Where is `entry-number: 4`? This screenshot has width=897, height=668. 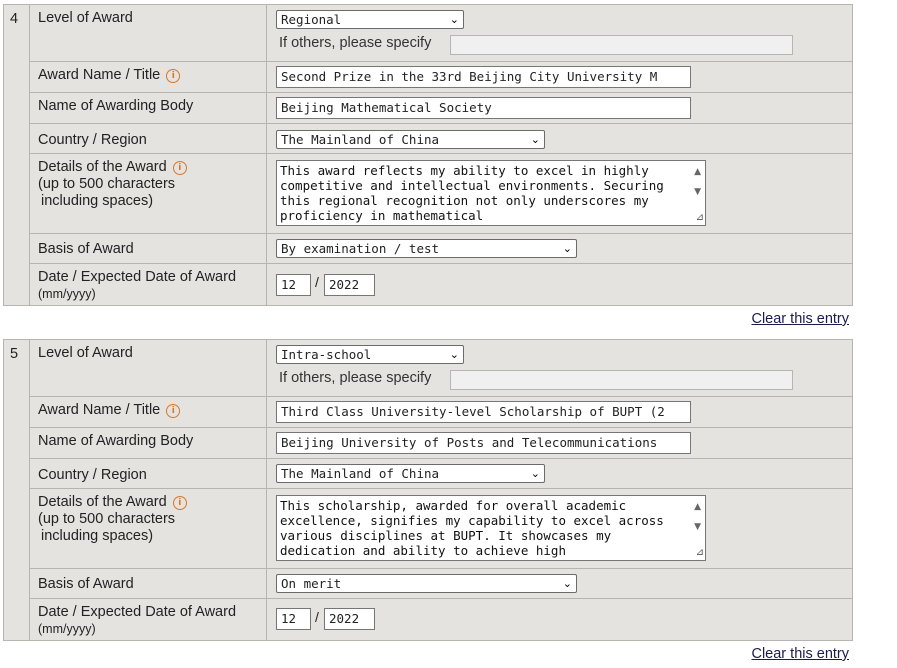 entry-number: 4 is located at coordinates (16, 155).